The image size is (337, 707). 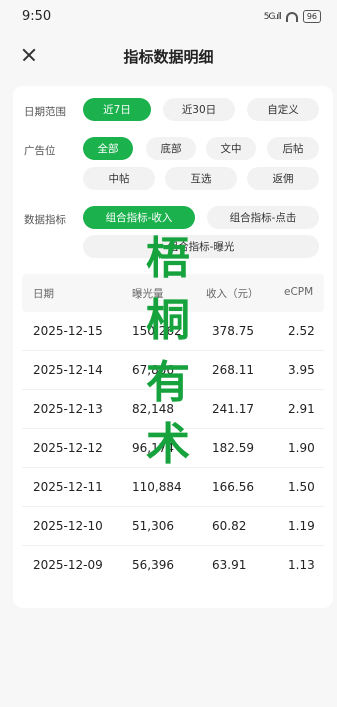 What do you see at coordinates (233, 409) in the screenshot?
I see `cell-revenue: 241.17` at bounding box center [233, 409].